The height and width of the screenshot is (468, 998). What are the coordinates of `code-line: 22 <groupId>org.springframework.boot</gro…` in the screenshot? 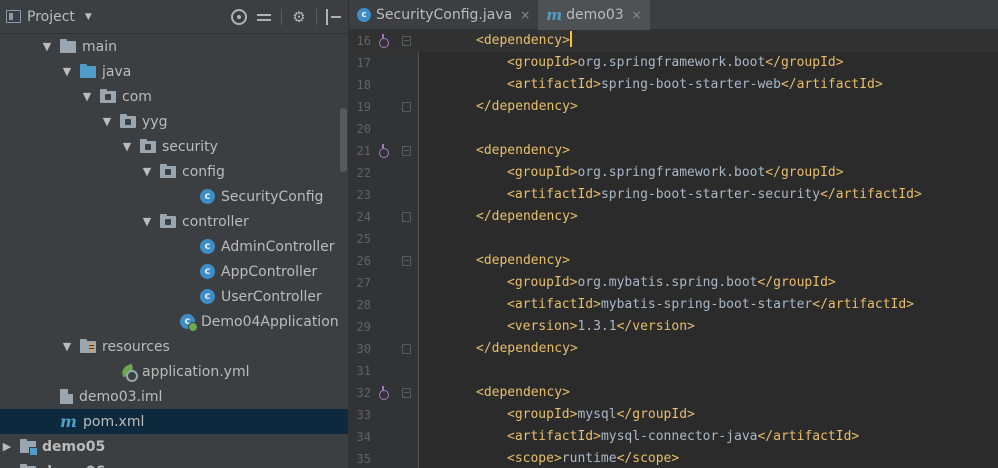 It's located at (673, 173).